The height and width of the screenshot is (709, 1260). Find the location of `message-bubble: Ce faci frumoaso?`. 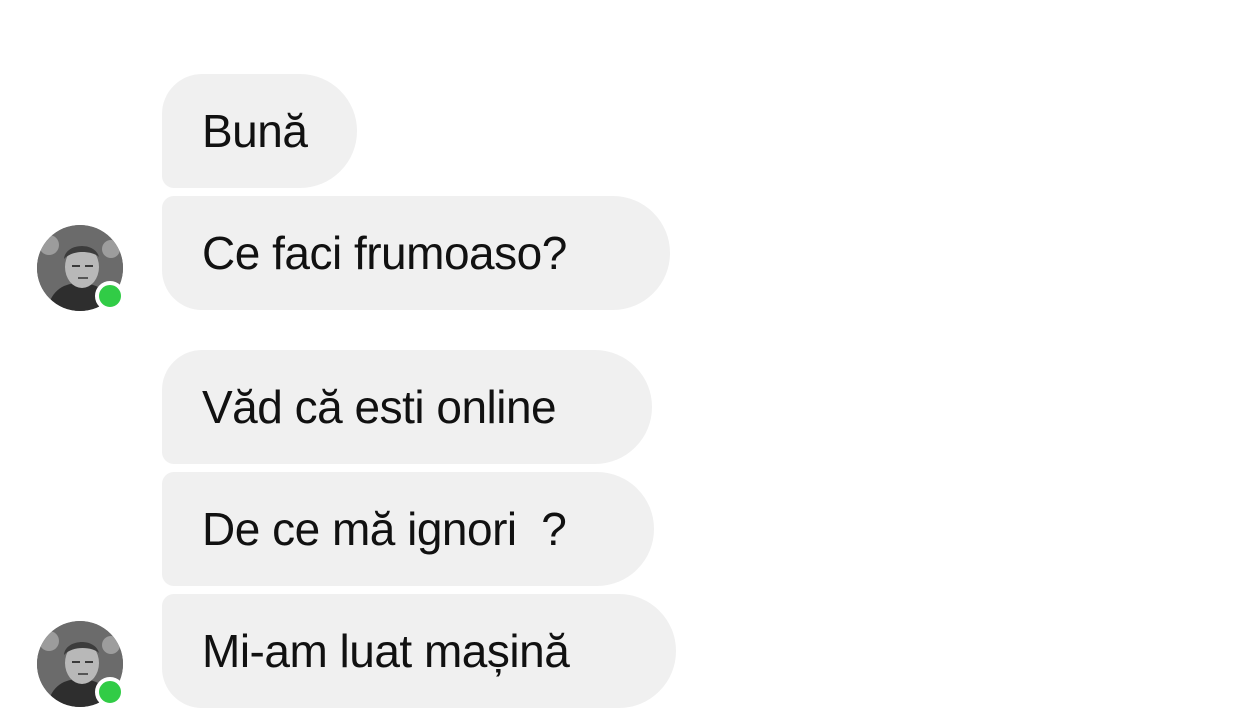

message-bubble: Ce faci frumoaso? is located at coordinates (416, 253).